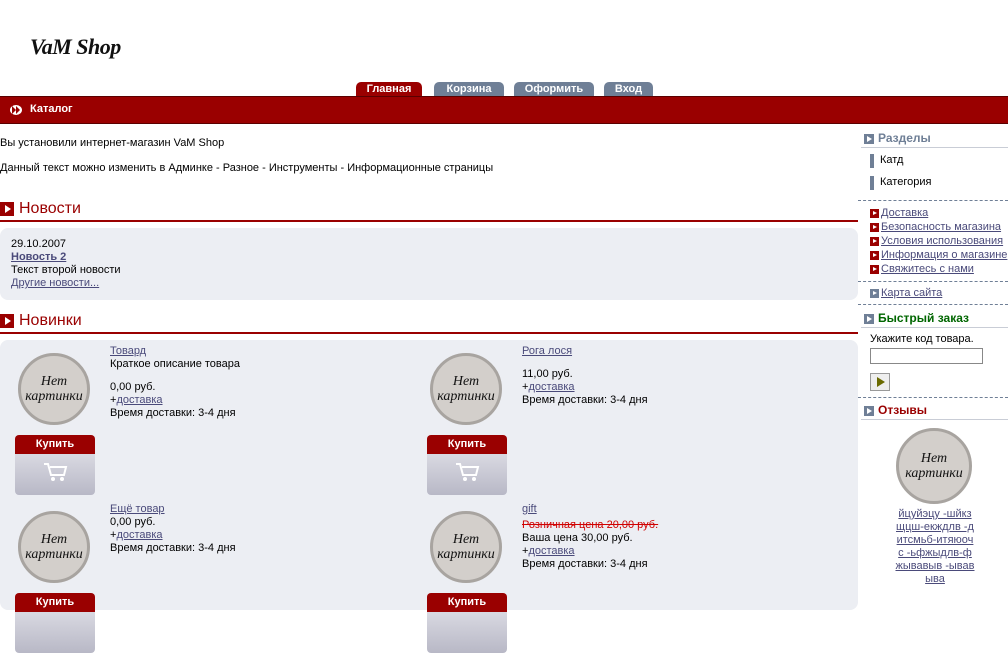 The width and height of the screenshot is (1008, 653). Describe the element at coordinates (529, 509) in the screenshot. I see `product-name-link: gift` at that location.